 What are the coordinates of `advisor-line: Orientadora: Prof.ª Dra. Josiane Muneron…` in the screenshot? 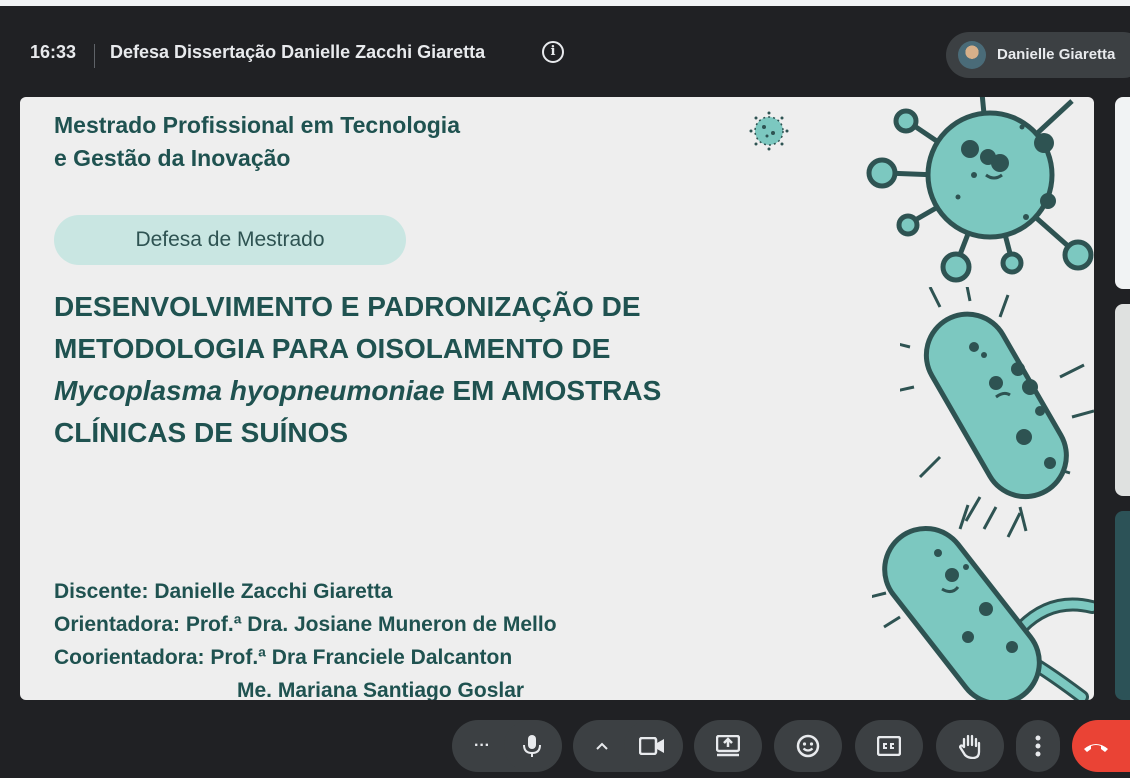 It's located at (305, 624).